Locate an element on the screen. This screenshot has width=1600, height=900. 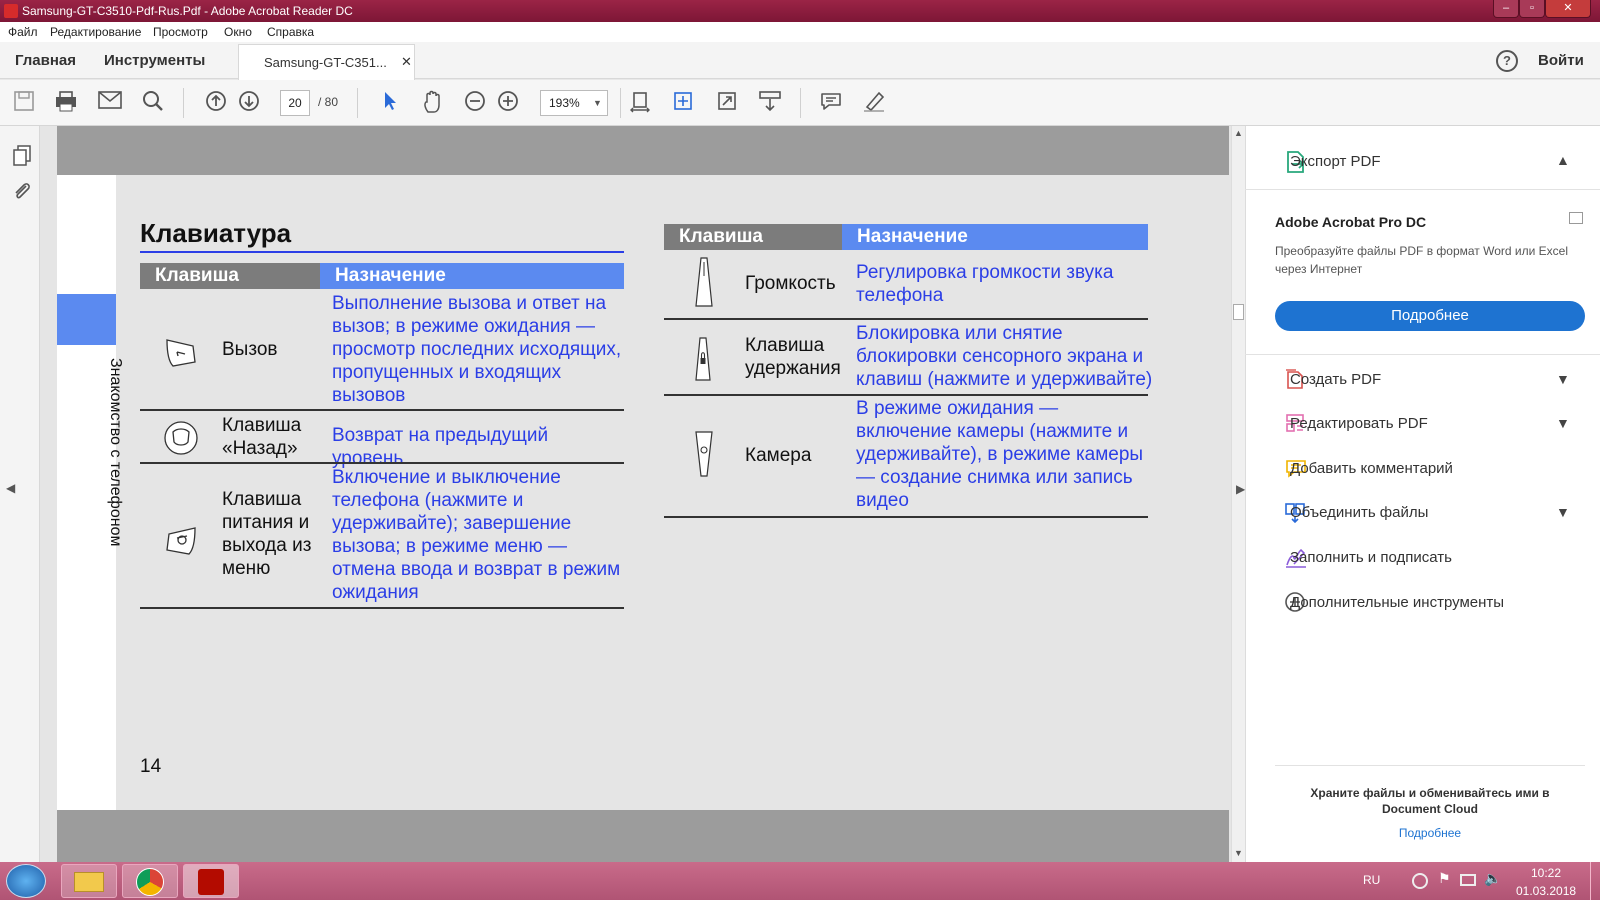
fill-sign-item: Заполнить и подписать is located at coordinates (1371, 557).